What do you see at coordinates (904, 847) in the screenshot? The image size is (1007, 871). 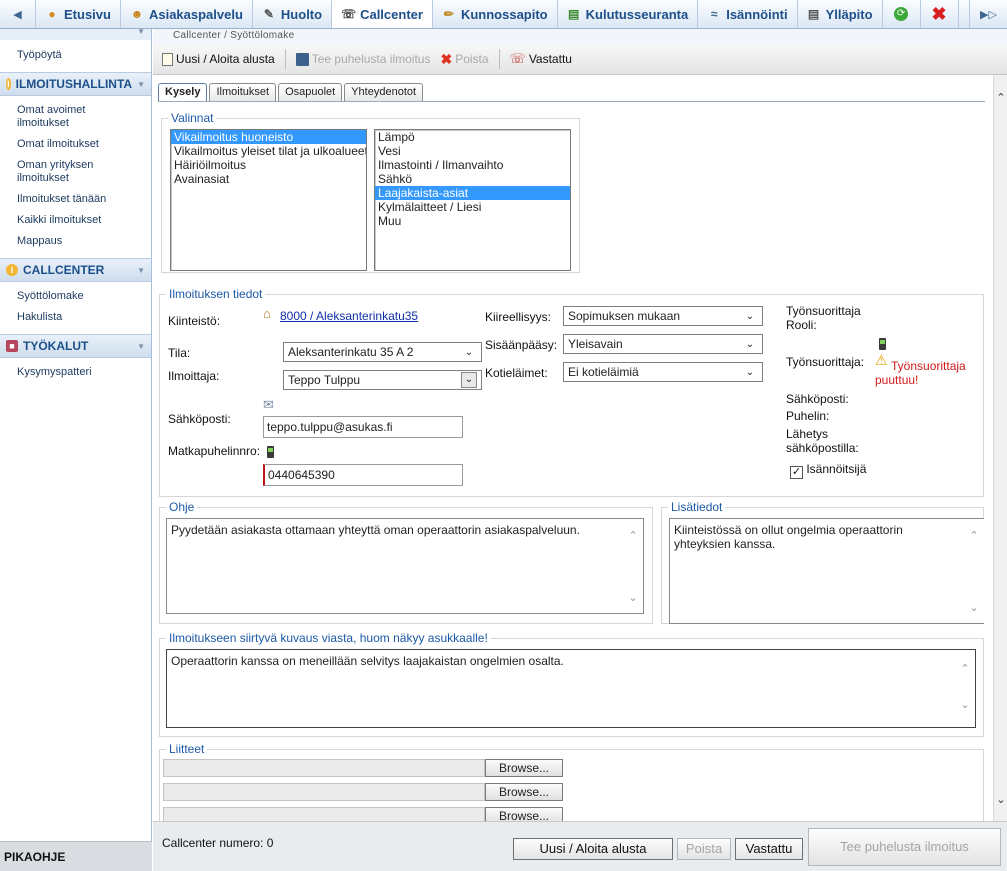 I see `footer-save-button: Tee puhelusta ilmoitus` at bounding box center [904, 847].